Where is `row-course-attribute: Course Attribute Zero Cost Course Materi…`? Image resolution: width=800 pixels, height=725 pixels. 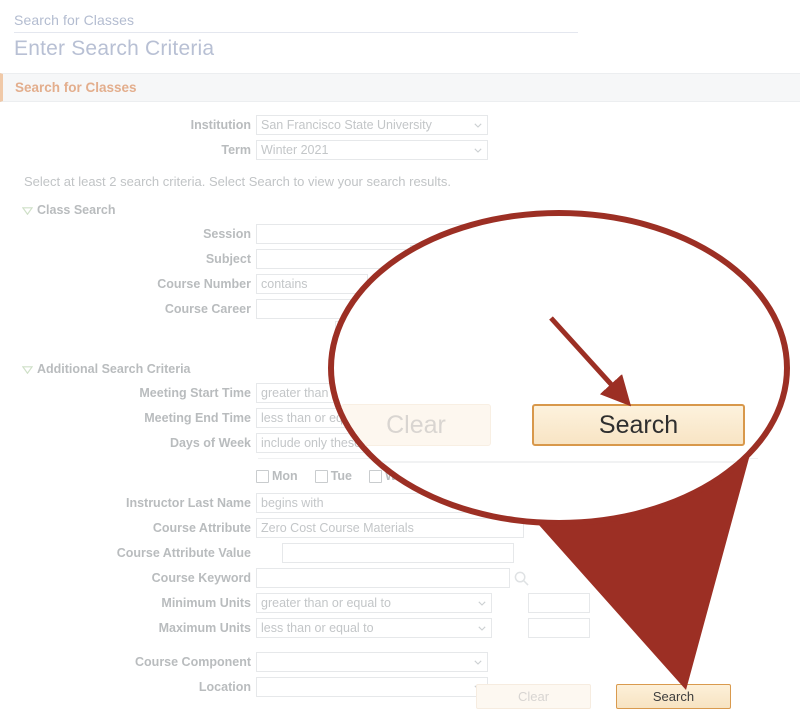
row-course-attribute: Course Attribute Zero Cost Course Materi… is located at coordinates (400, 528).